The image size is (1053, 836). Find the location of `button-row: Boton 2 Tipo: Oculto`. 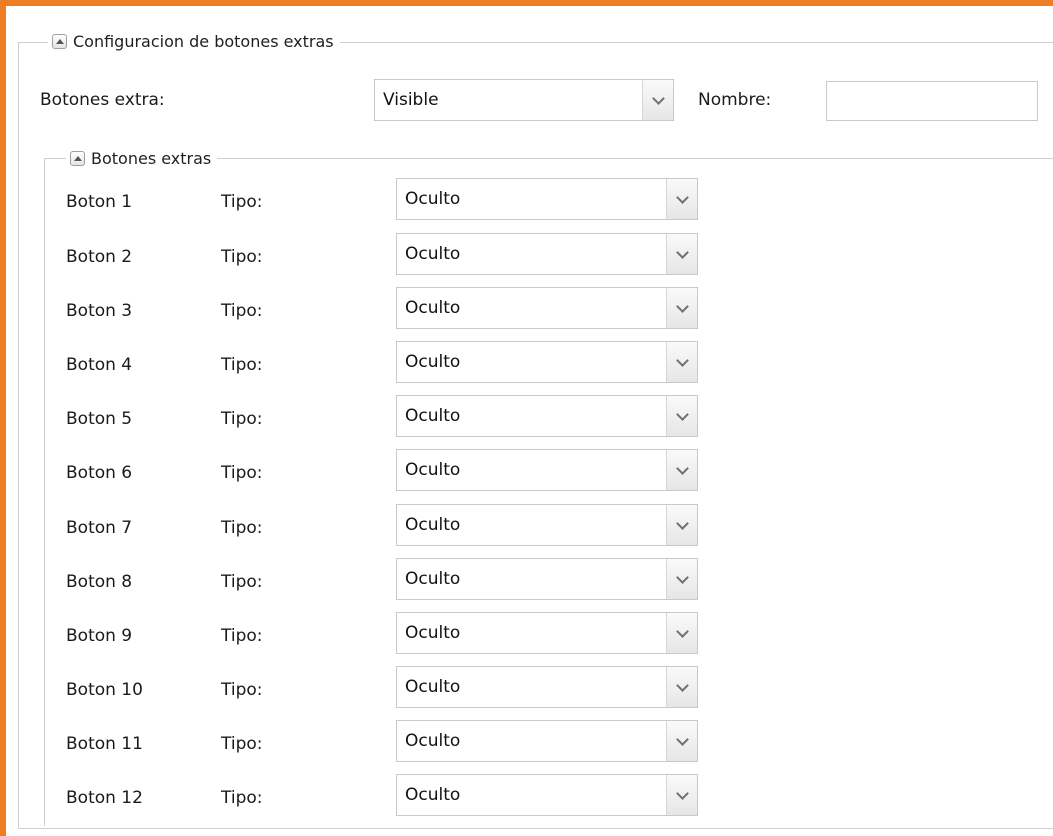

button-row: Boton 2 Tipo: Oculto is located at coordinates (526, 260).